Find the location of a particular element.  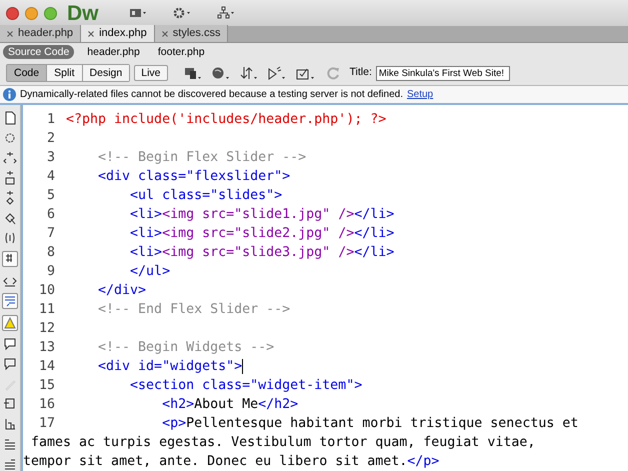

globe-icon is located at coordinates (221, 73).